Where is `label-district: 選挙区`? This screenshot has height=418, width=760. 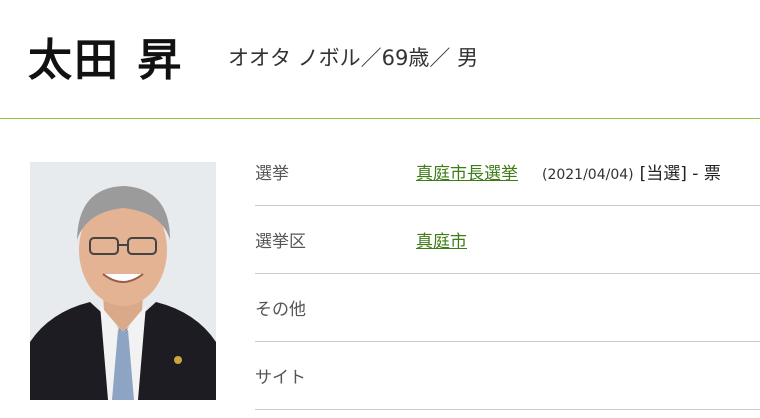
label-district: 選挙区 is located at coordinates (280, 242).